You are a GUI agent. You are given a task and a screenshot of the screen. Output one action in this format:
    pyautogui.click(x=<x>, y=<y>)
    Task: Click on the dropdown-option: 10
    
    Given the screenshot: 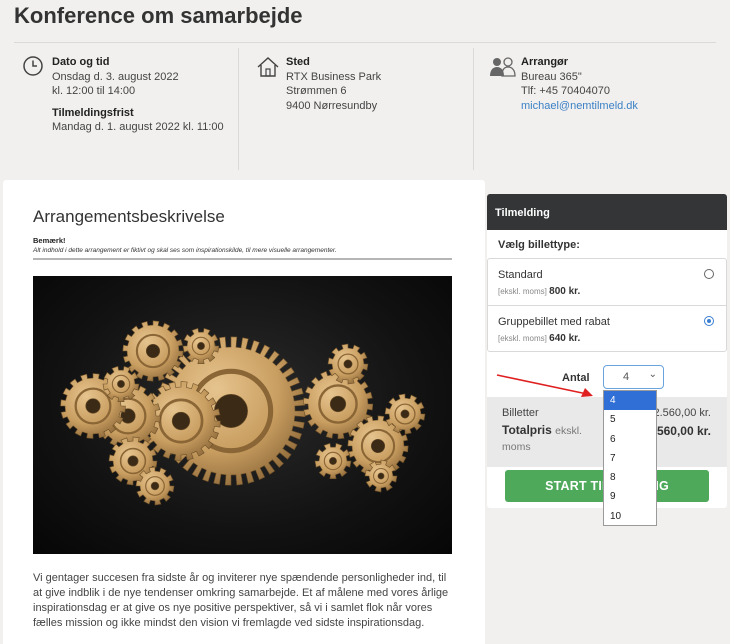 What is the action you would take?
    pyautogui.click(x=630, y=516)
    